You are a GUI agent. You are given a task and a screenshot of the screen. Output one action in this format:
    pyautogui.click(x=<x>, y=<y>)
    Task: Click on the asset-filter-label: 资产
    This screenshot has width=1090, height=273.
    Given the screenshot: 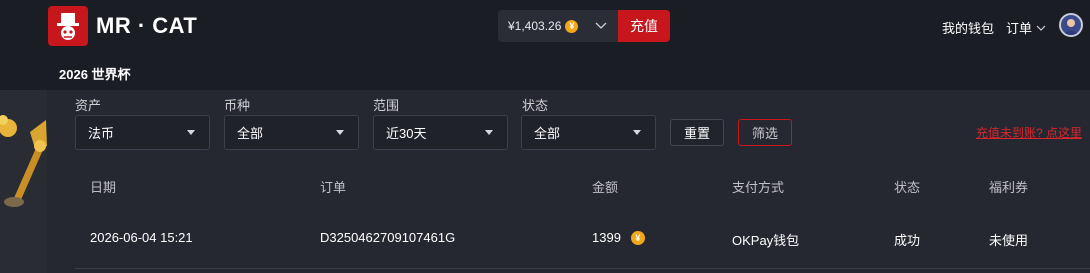 What is the action you would take?
    pyautogui.click(x=88, y=105)
    